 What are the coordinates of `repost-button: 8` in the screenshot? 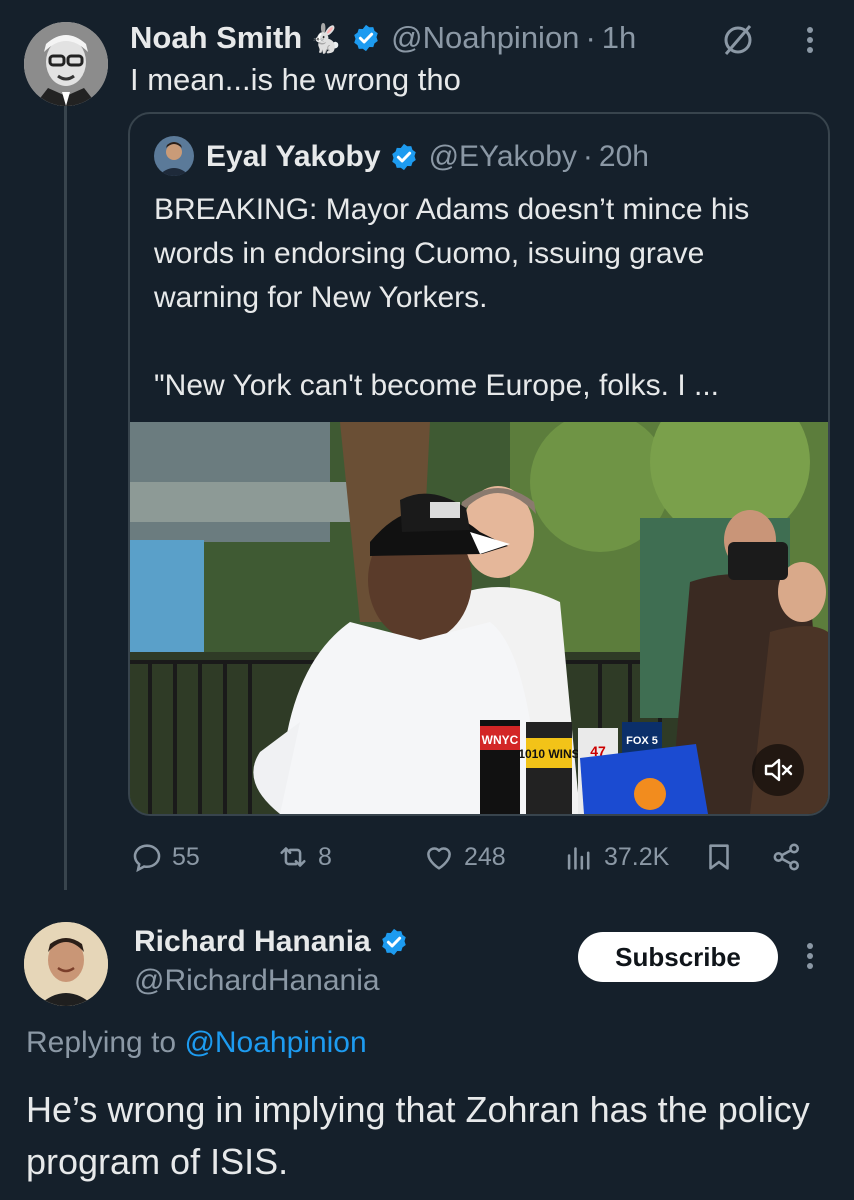 It's located at (304, 857).